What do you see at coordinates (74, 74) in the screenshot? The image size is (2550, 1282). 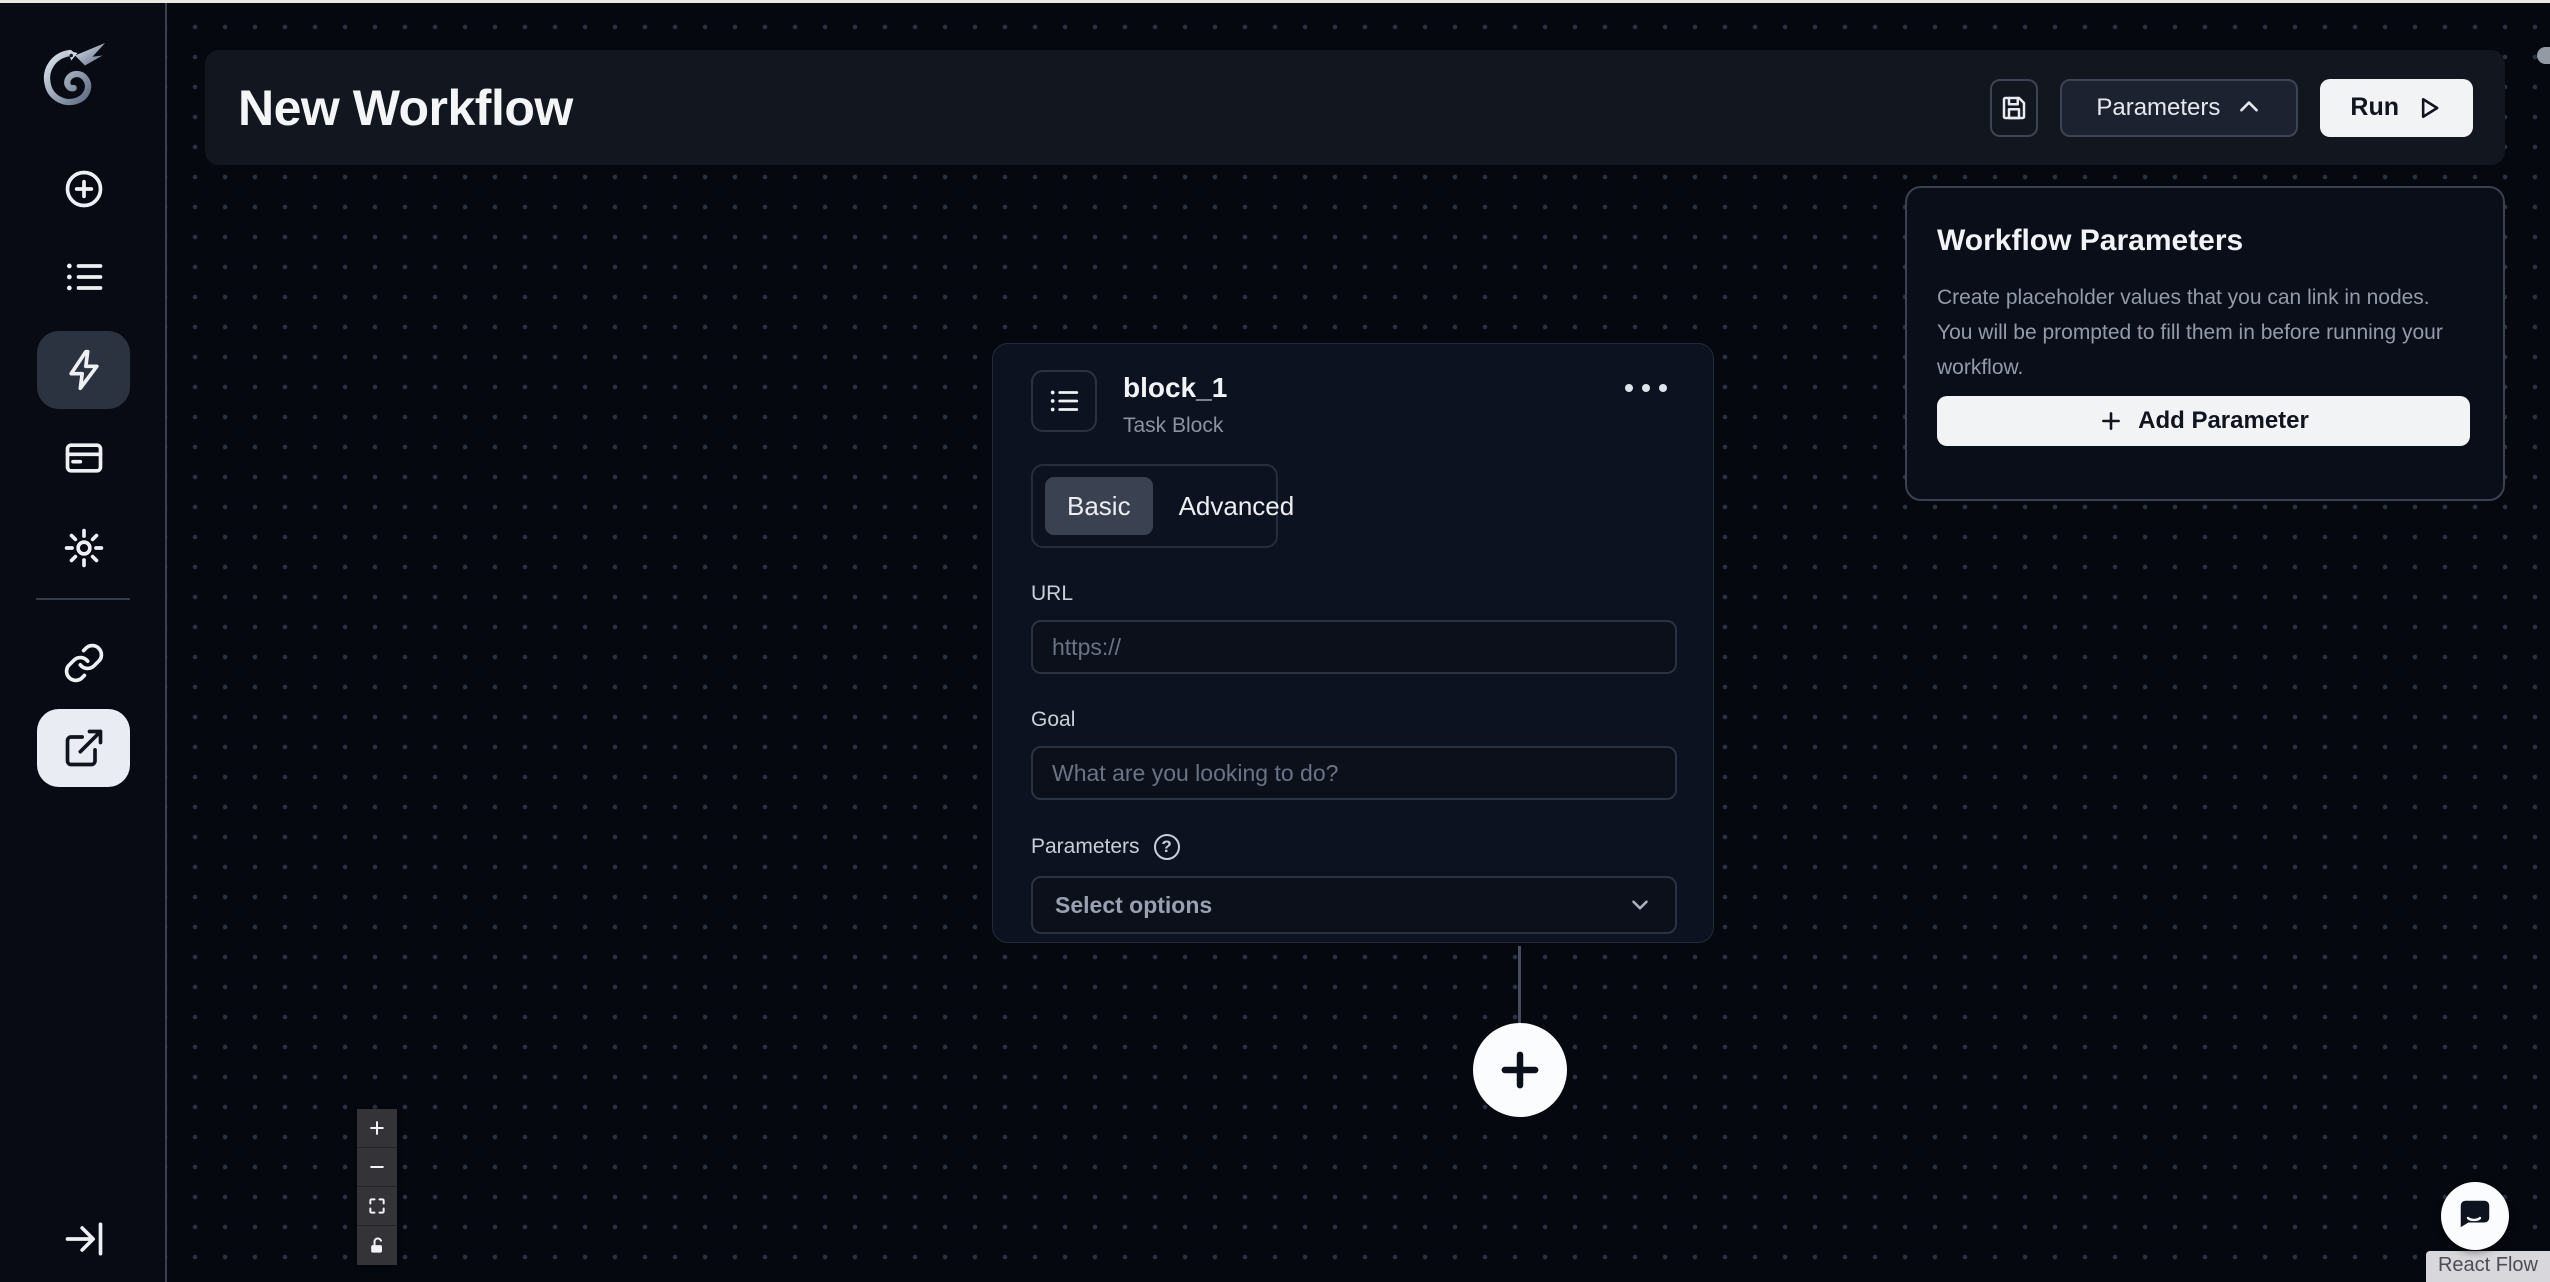 I see `skyvern-dragon-logo` at bounding box center [74, 74].